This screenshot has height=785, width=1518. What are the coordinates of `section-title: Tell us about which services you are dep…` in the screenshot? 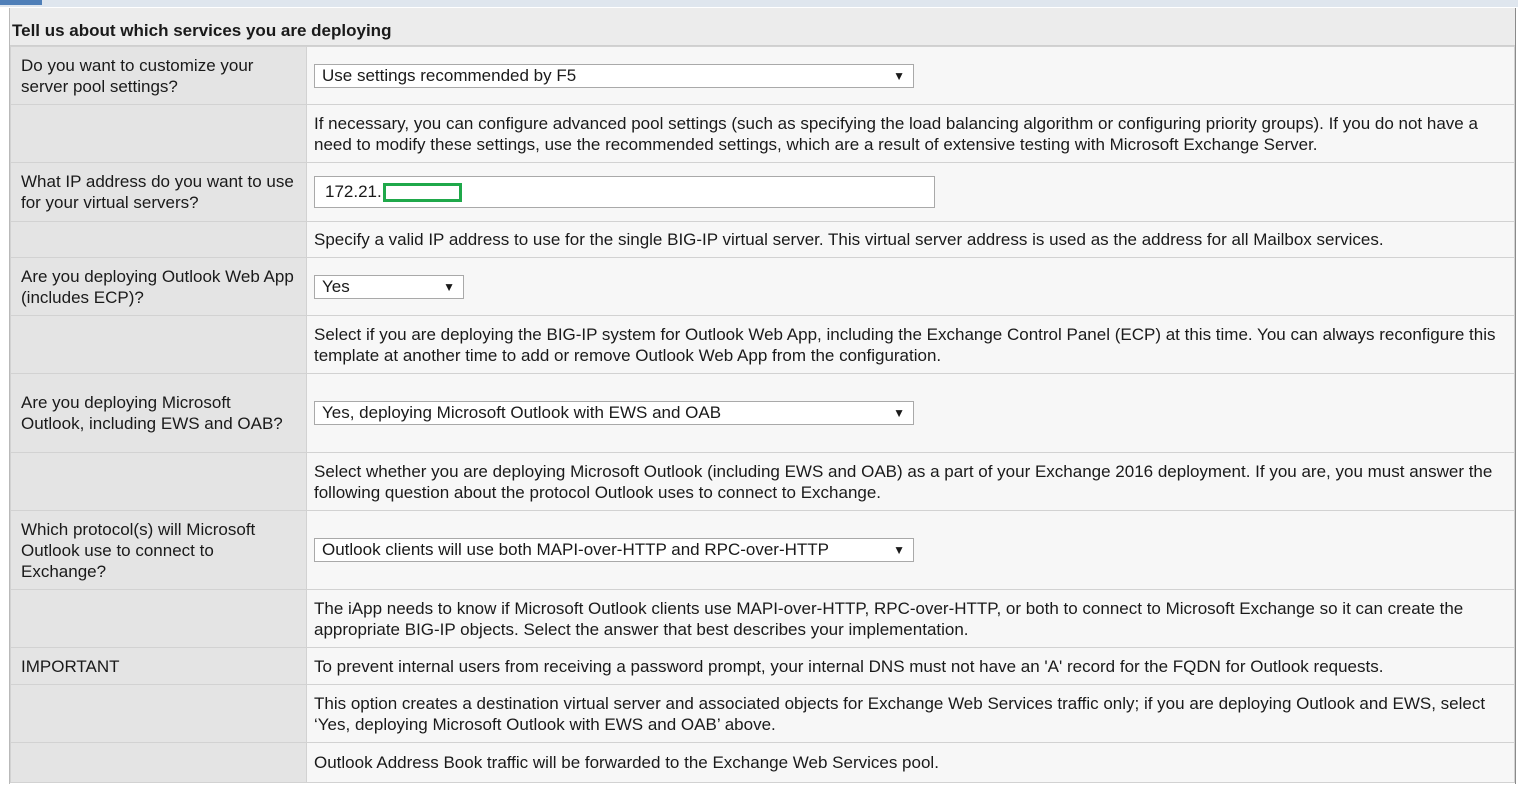 It's located at (762, 27).